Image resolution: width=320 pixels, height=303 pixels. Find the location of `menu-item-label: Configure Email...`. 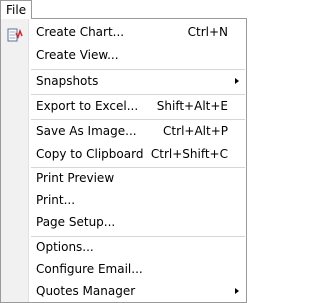

menu-item-label: Configure Email... is located at coordinates (89, 269).